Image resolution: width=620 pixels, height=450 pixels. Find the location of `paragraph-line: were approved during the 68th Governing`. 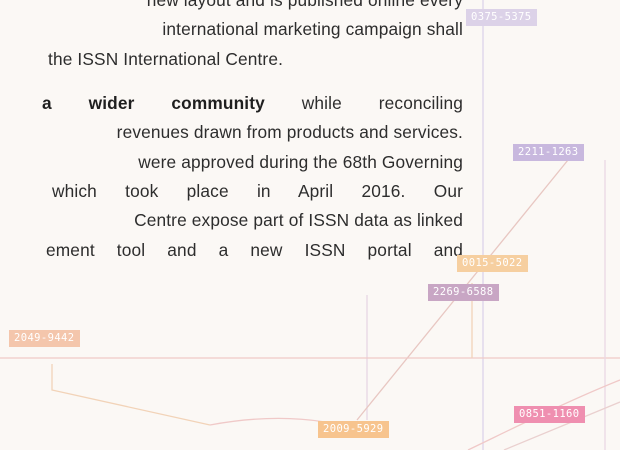

paragraph-line: were approved during the 68th Governing is located at coordinates (300, 162).